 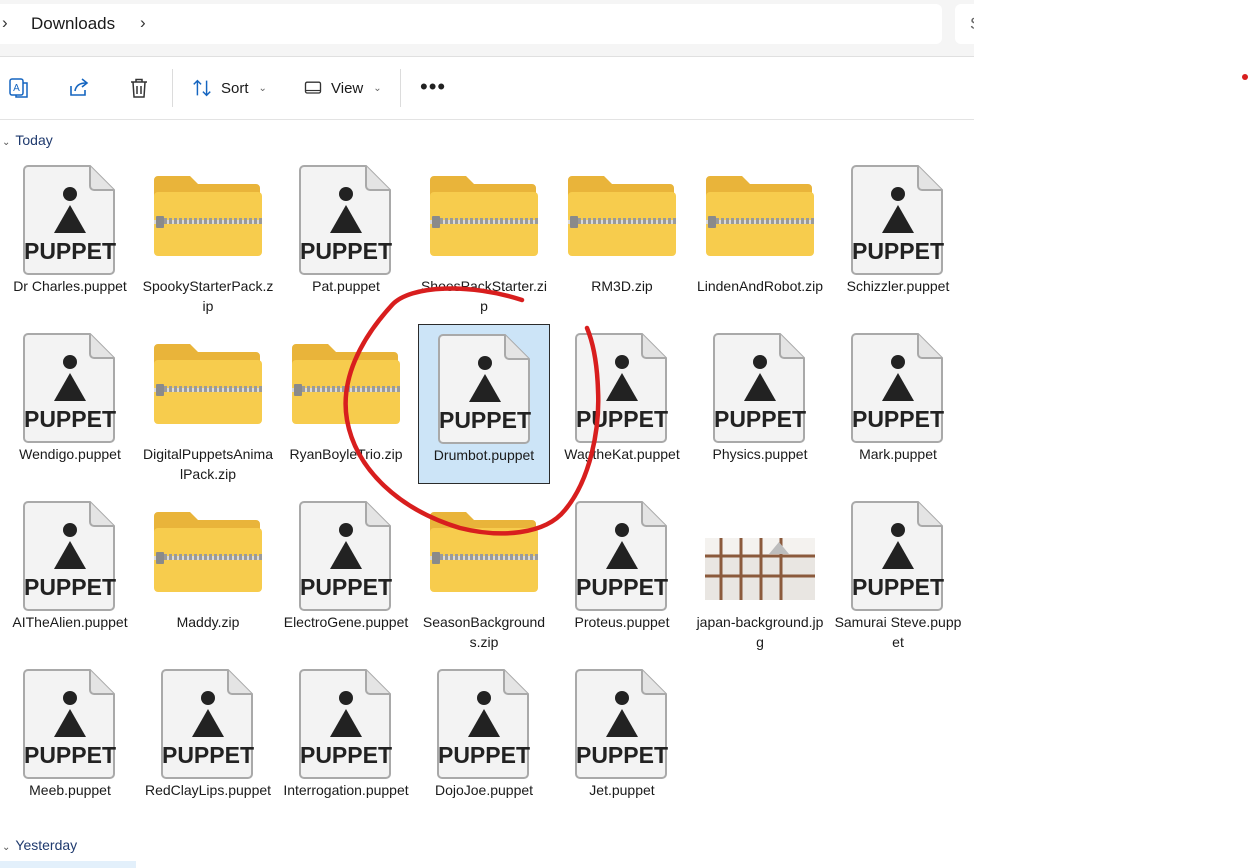 What do you see at coordinates (70, 622) in the screenshot?
I see `file-name: AITheAlien.puppet` at bounding box center [70, 622].